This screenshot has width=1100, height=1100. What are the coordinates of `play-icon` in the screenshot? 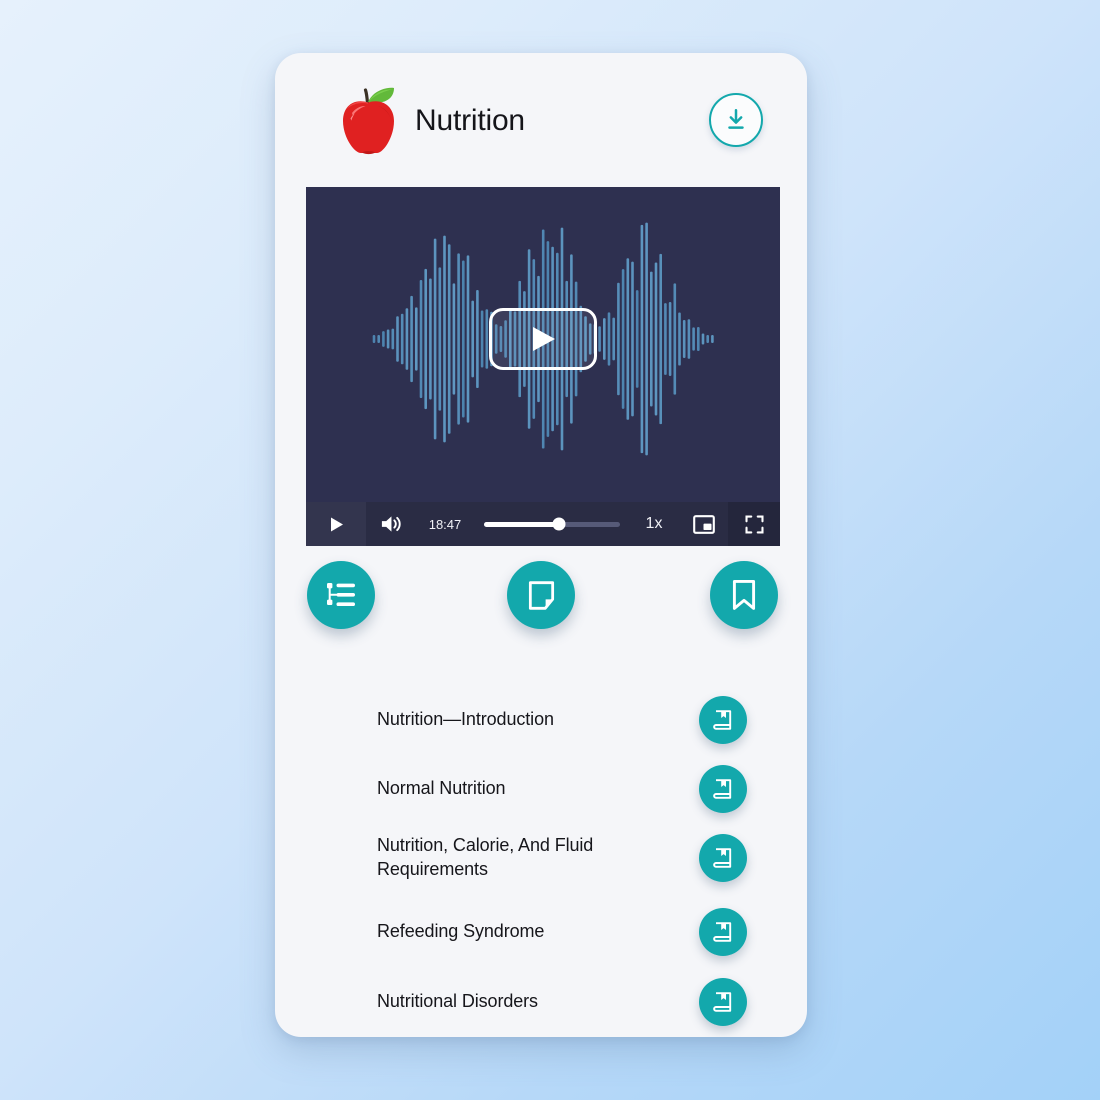 It's located at (336, 524).